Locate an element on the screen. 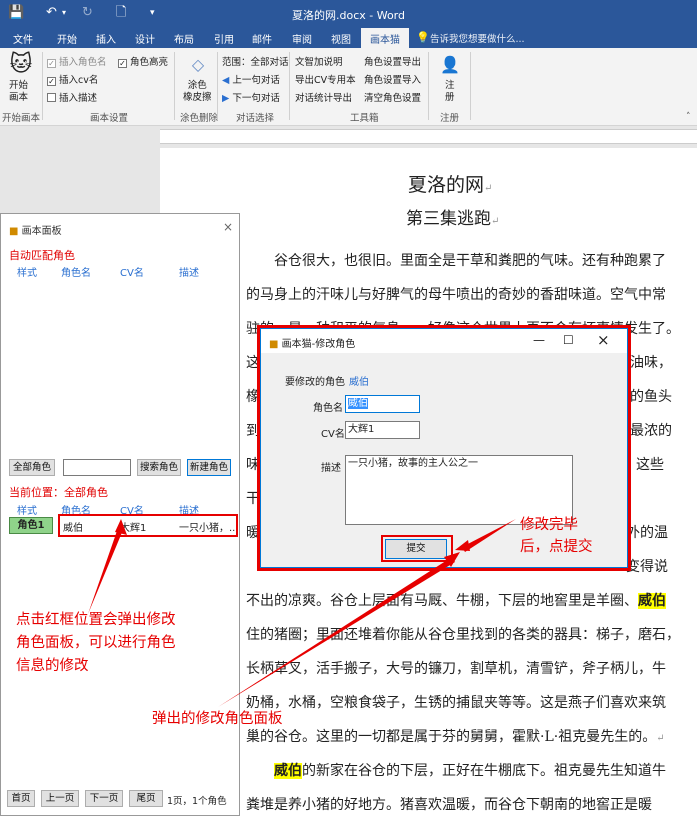  annotation-arrows is located at coordinates (302, 613).